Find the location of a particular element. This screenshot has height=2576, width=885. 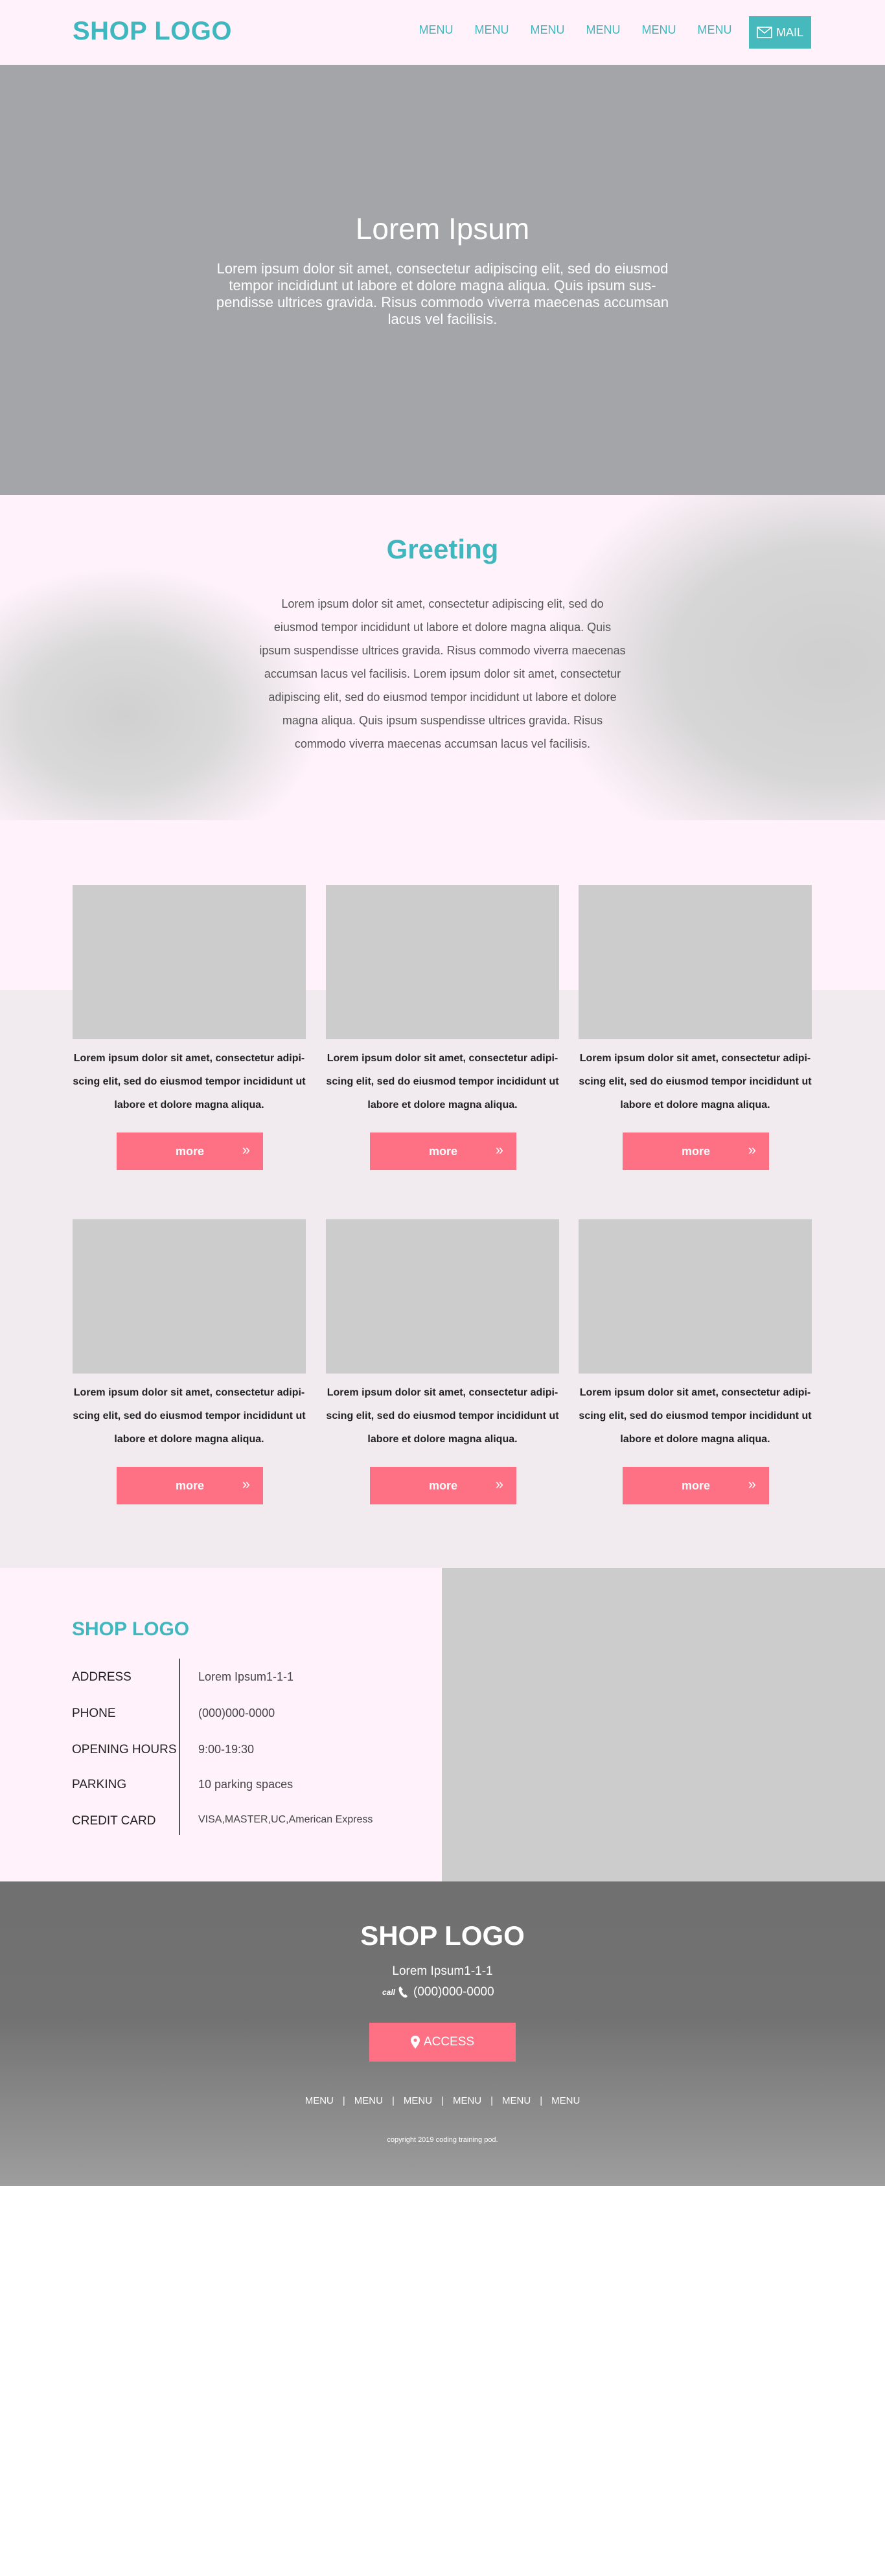

map-placeholder is located at coordinates (664, 1724).